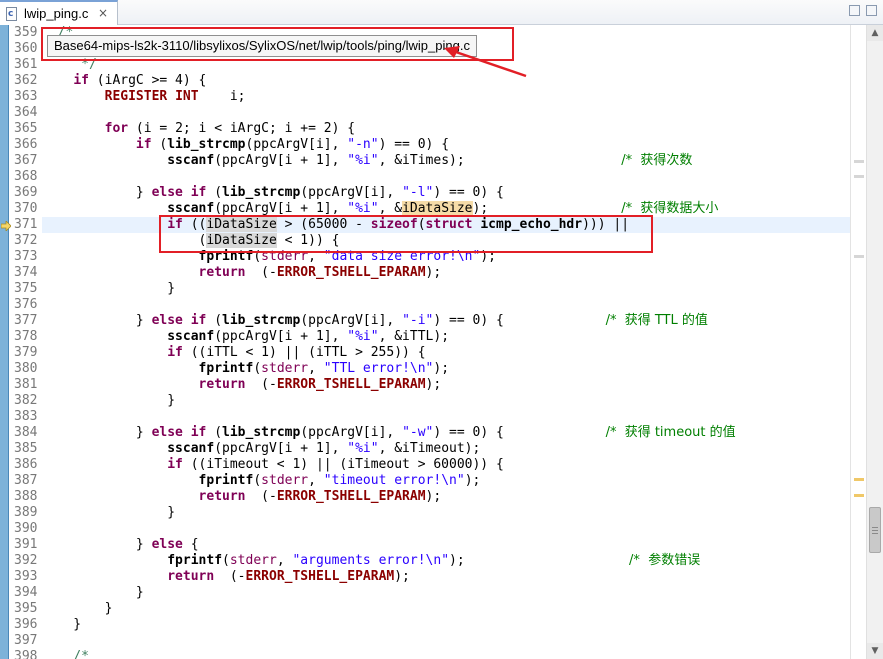 The image size is (883, 659). I want to click on line-number: 374, so click(26, 272).